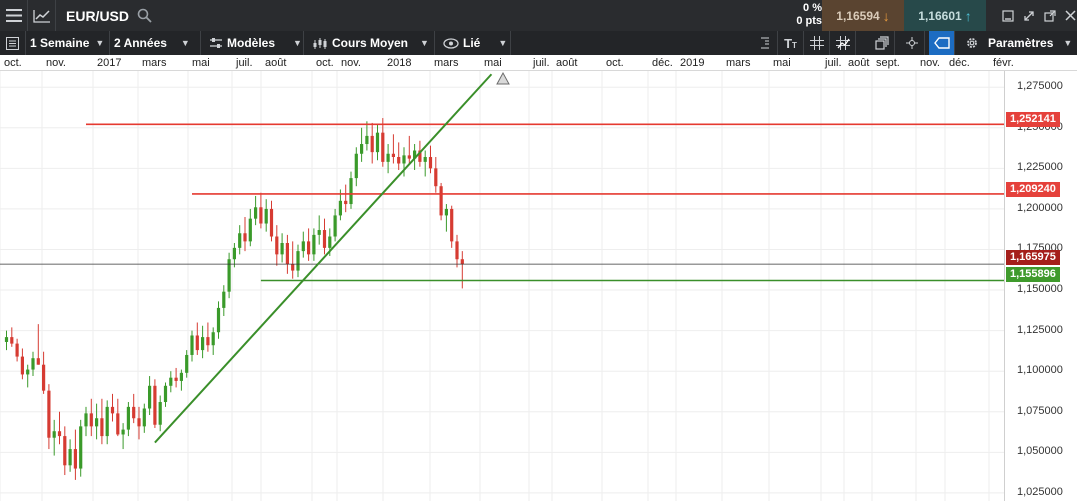 This screenshot has width=1077, height=501. Describe the element at coordinates (1040, 167) in the screenshot. I see `price-tick-label: 1,225000` at that location.